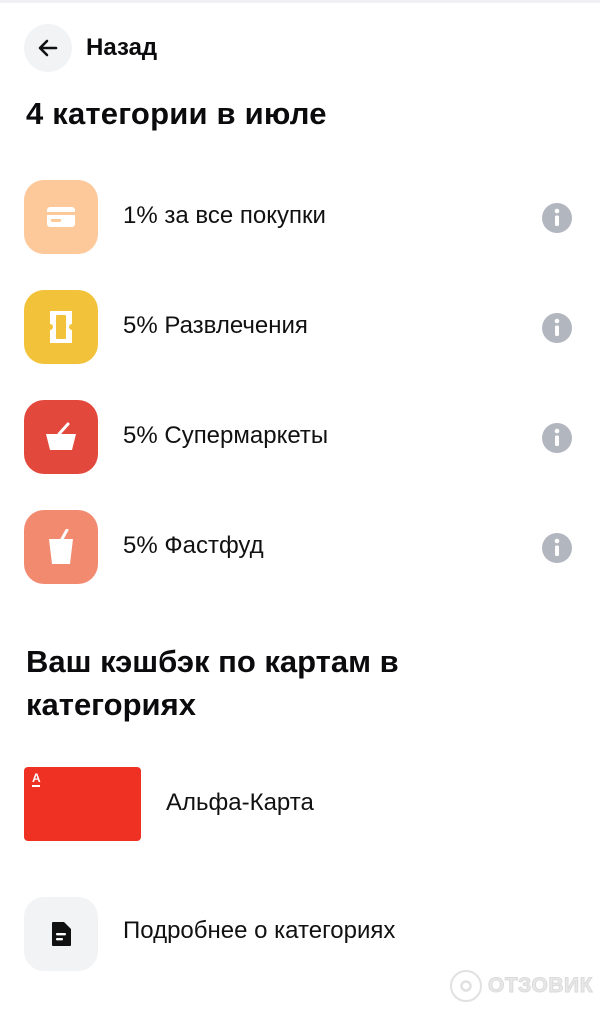  Describe the element at coordinates (121, 48) in the screenshot. I see `back-label: Назад` at that location.